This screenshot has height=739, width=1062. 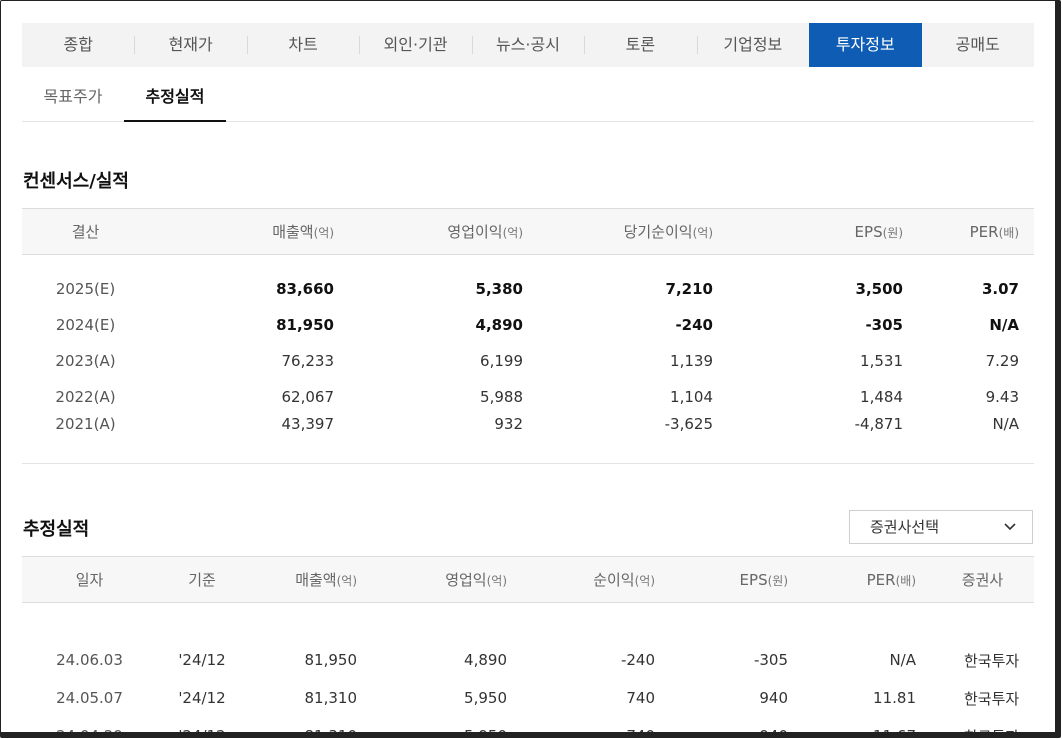 What do you see at coordinates (881, 361) in the screenshot?
I see `cell-eps: 1,531` at bounding box center [881, 361].